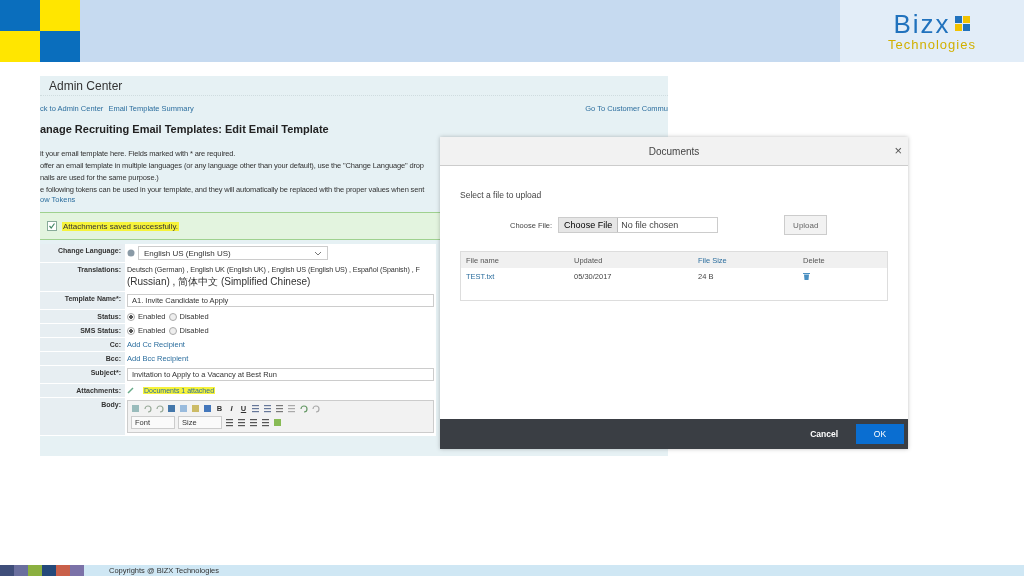 Image resolution: width=1024 pixels, height=576 pixels. What do you see at coordinates (233, 253) in the screenshot?
I see `language-select: English US (English US)` at bounding box center [233, 253].